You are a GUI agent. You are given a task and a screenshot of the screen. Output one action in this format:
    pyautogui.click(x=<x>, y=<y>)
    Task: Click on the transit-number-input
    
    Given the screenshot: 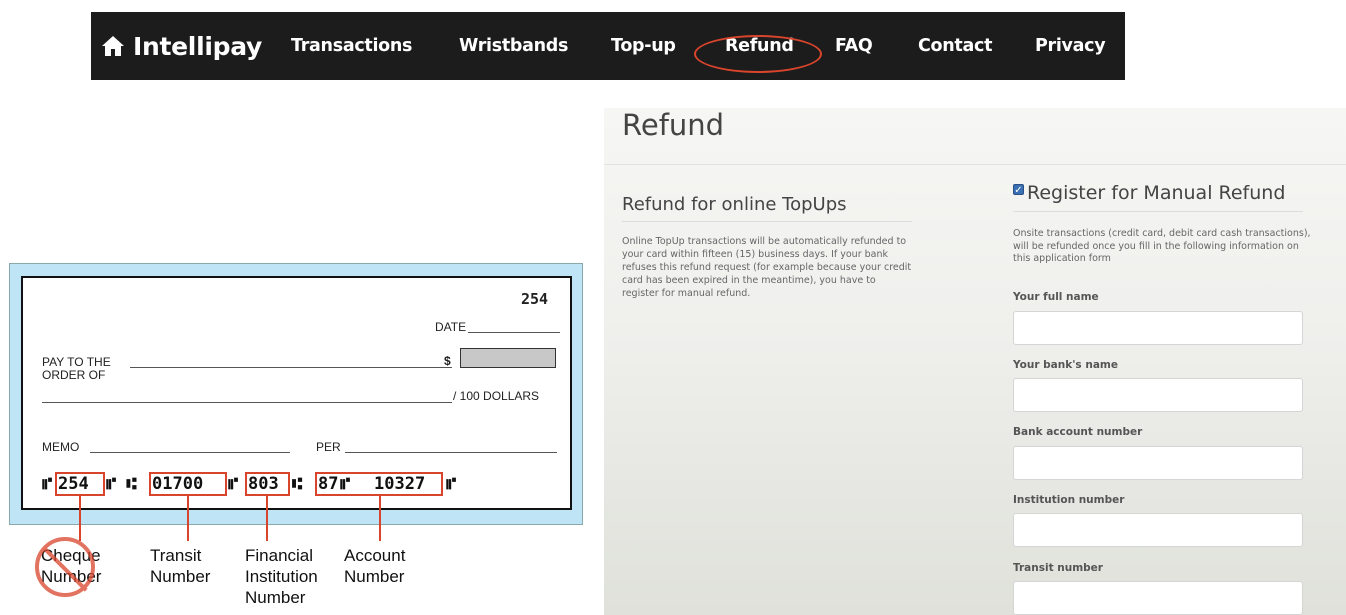 What is the action you would take?
    pyautogui.click(x=1158, y=598)
    